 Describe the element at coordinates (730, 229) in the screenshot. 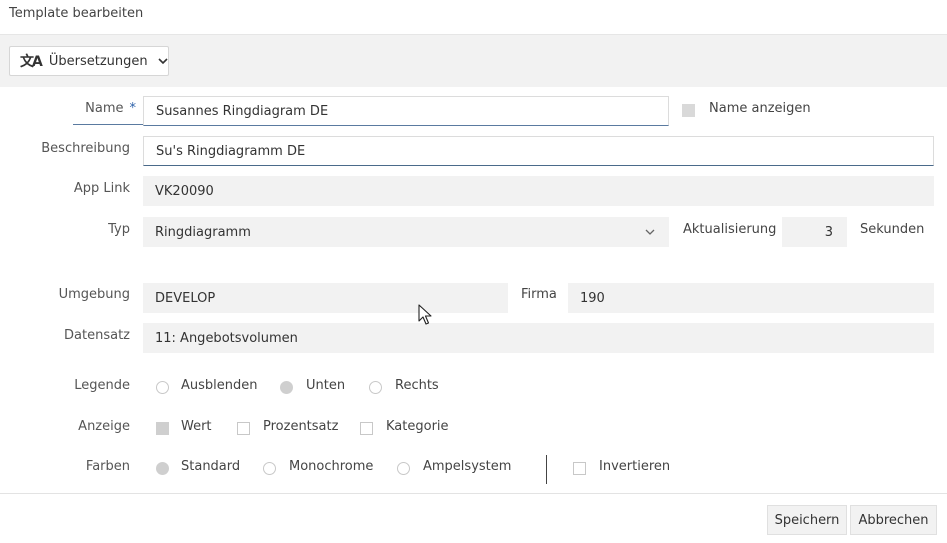

I see `refresh-label: Aktualisierung` at that location.